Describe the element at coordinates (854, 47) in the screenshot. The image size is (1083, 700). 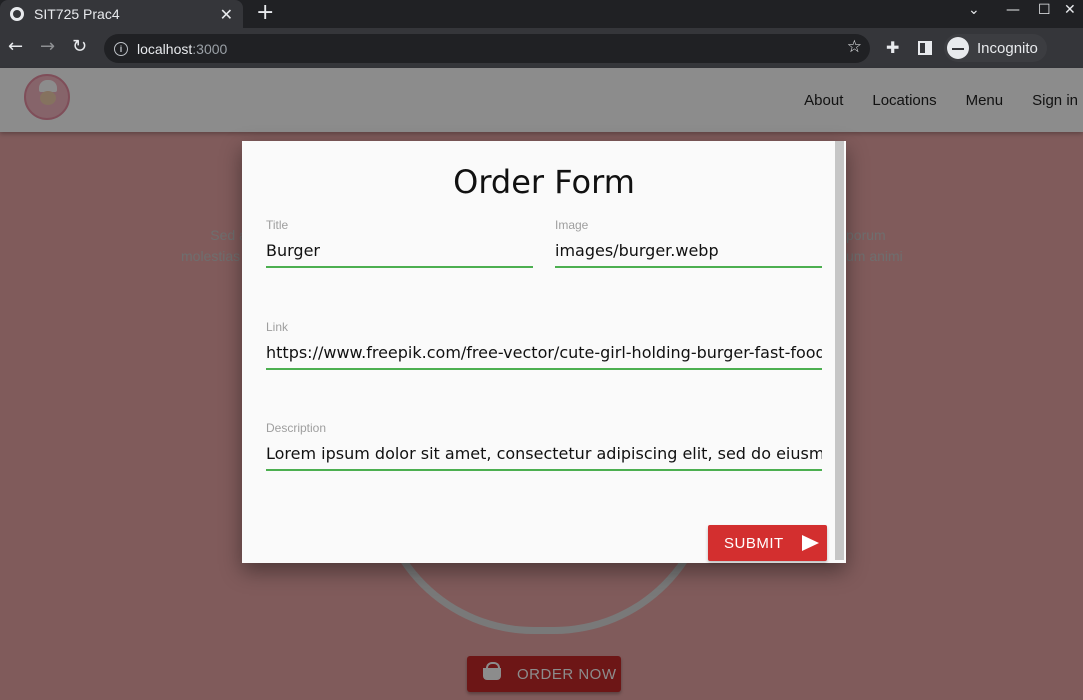
I see `bookmark-star-icon: ☆` at that location.